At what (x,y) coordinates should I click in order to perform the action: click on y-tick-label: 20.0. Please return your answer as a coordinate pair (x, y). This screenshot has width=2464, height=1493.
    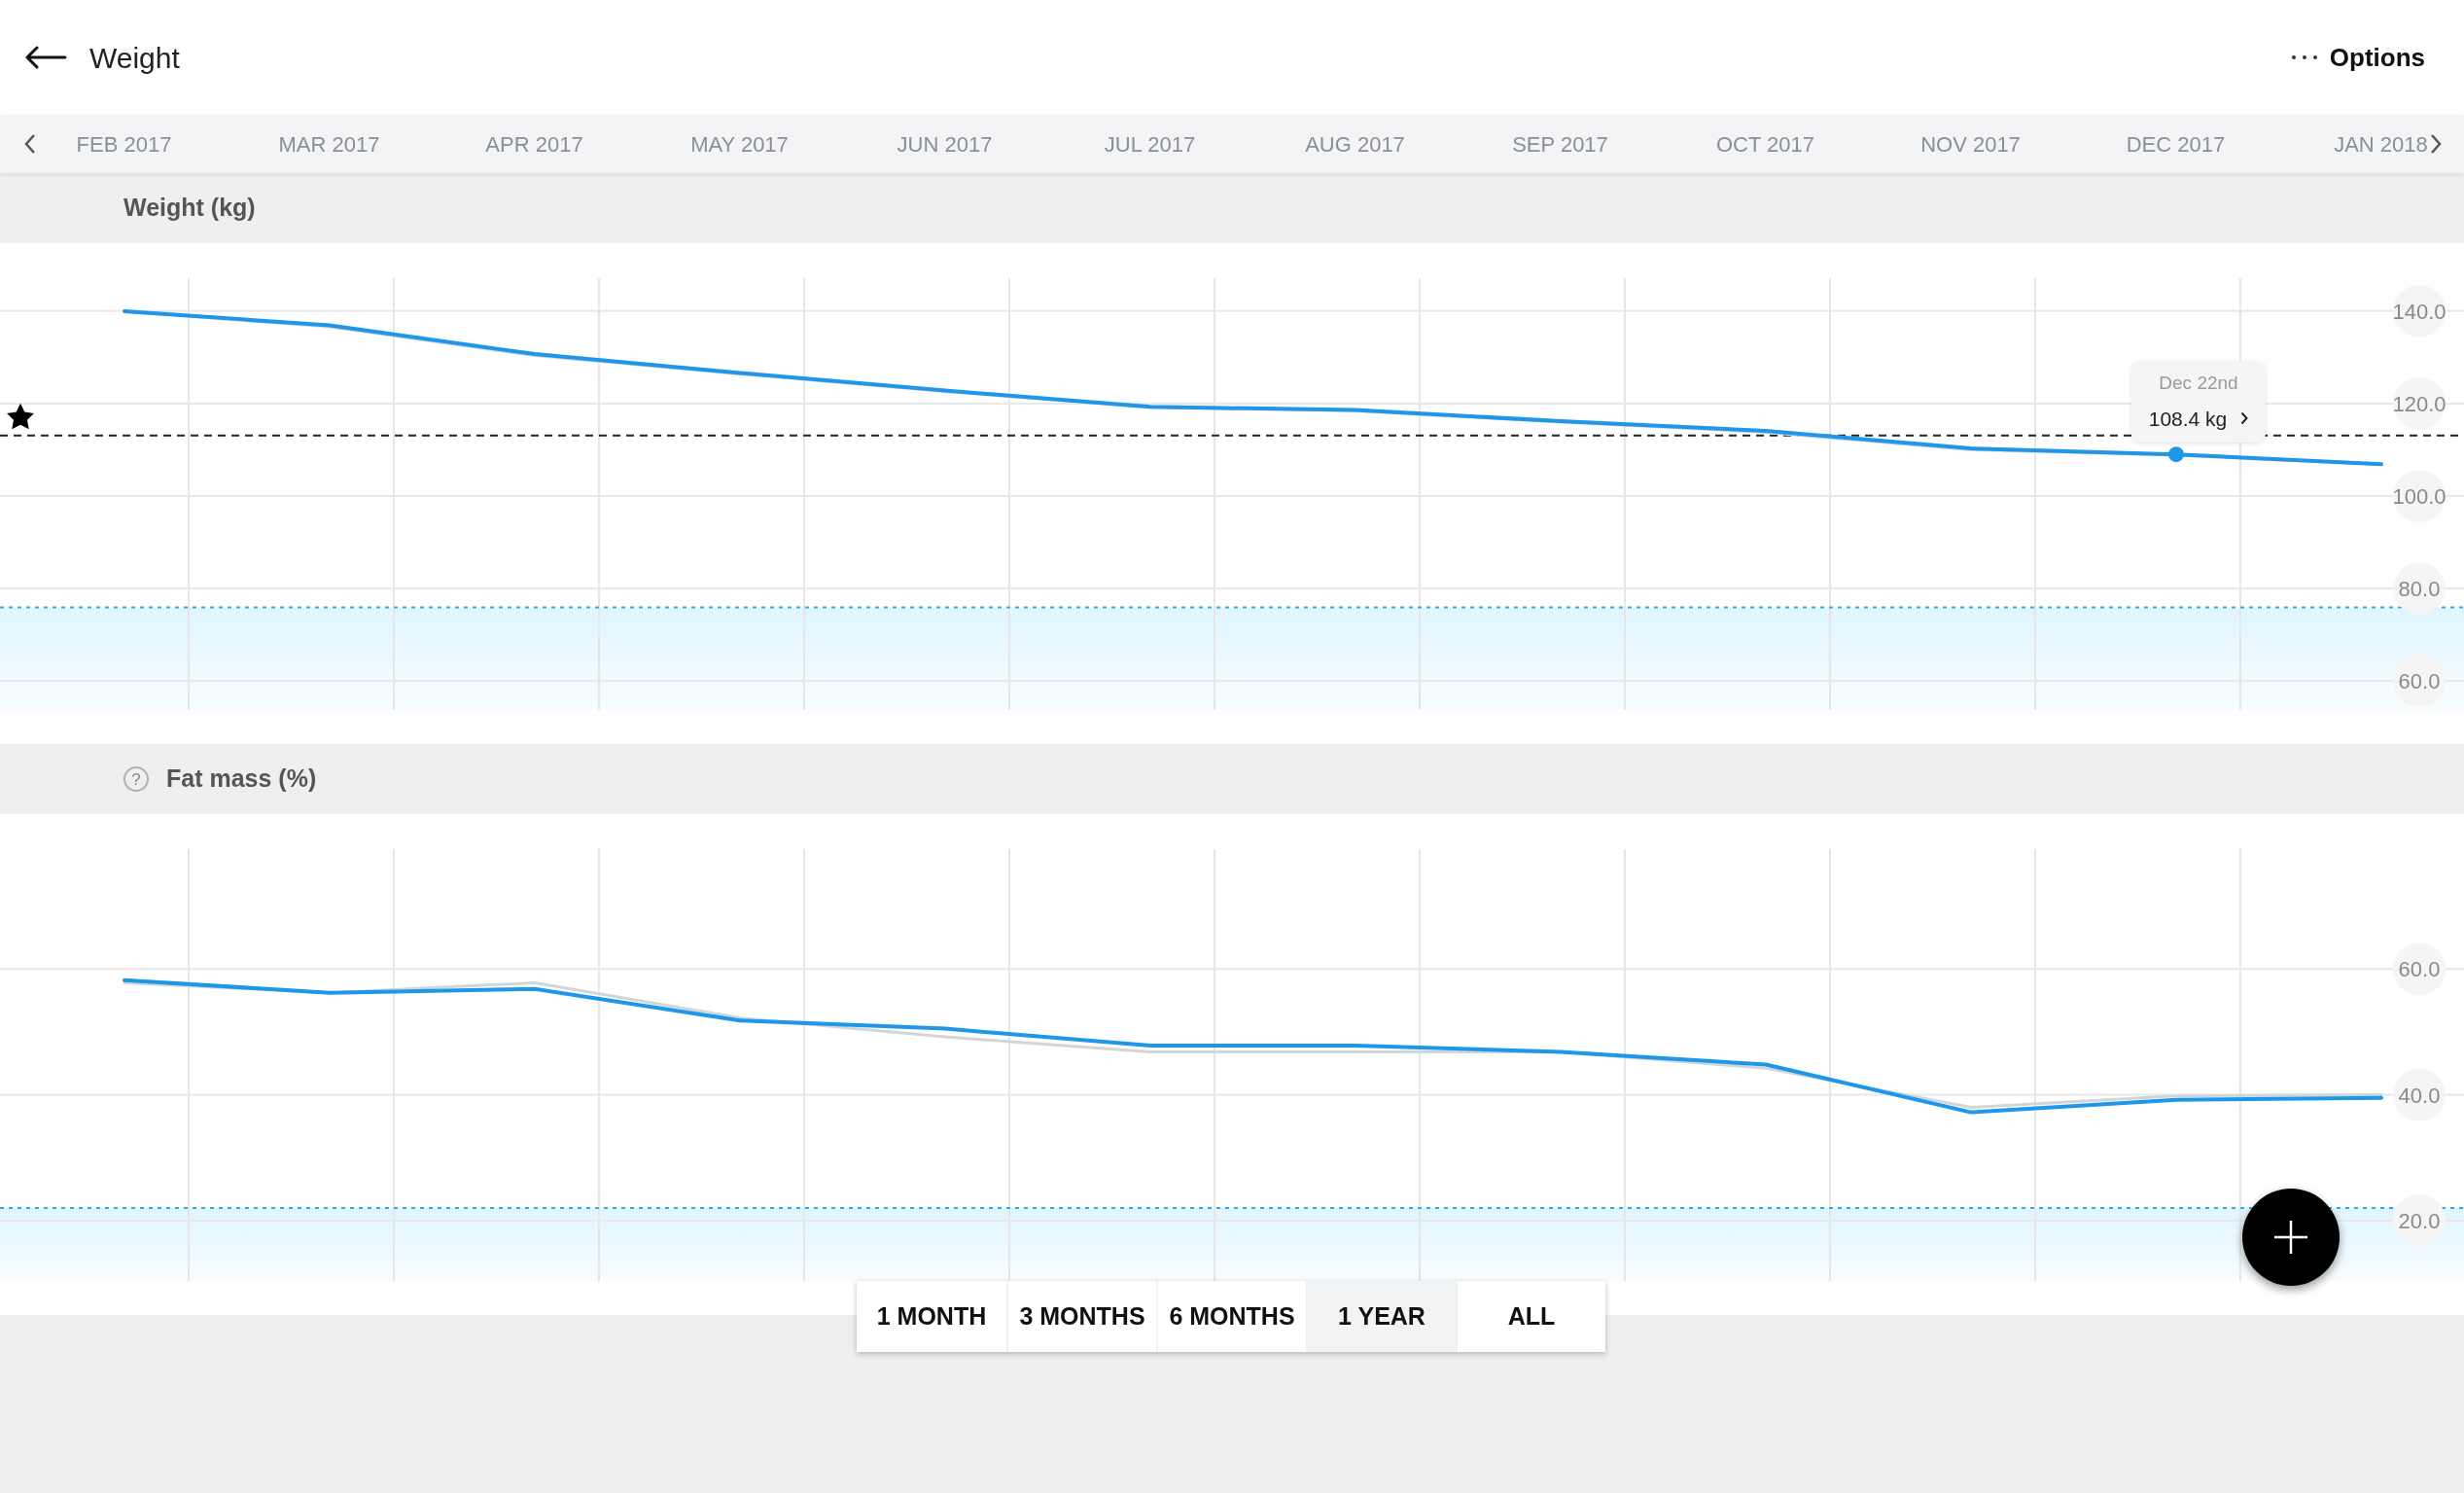
    Looking at the image, I should click on (2419, 1220).